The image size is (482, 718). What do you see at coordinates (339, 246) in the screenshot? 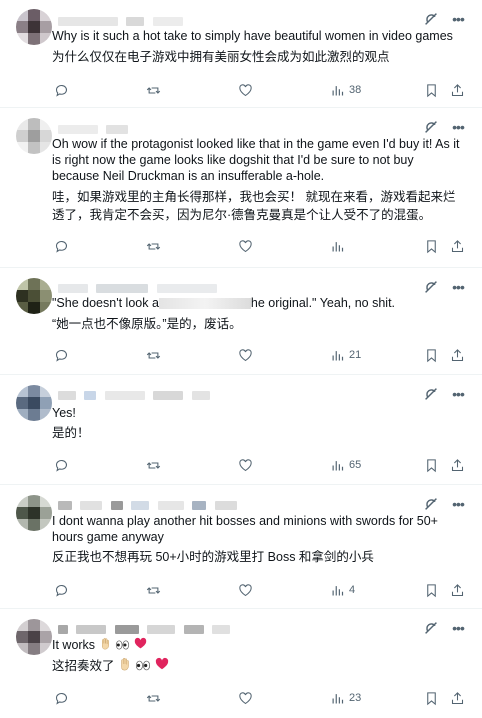
I see `views-button` at bounding box center [339, 246].